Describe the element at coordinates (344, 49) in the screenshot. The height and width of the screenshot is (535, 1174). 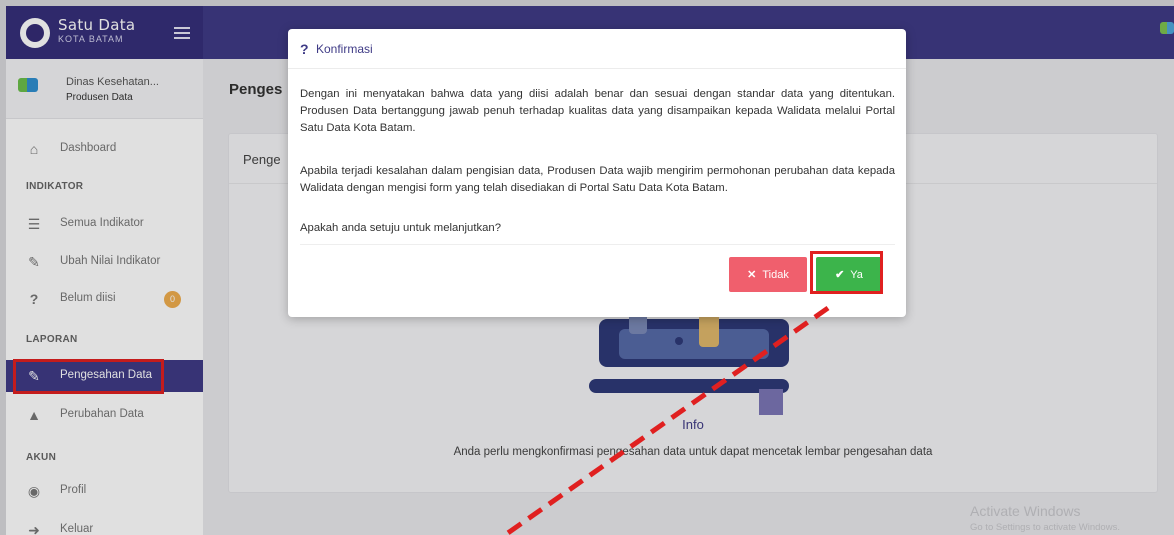
I see `dialog-title: Konfirmasi` at that location.